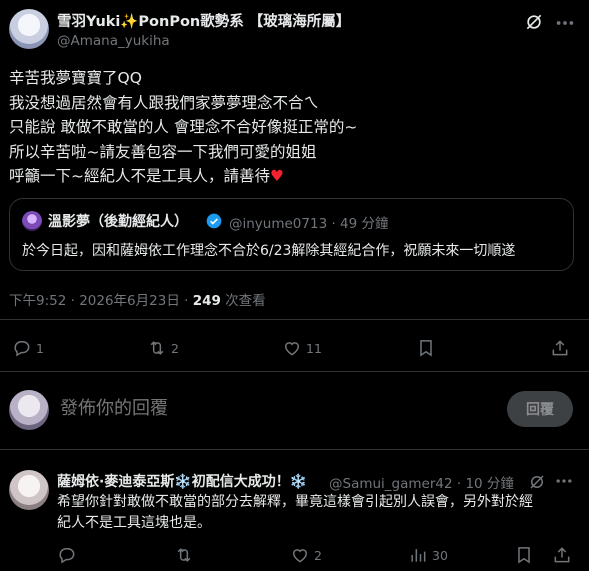 This screenshot has width=589, height=571. I want to click on views-count: 249, so click(206, 301).